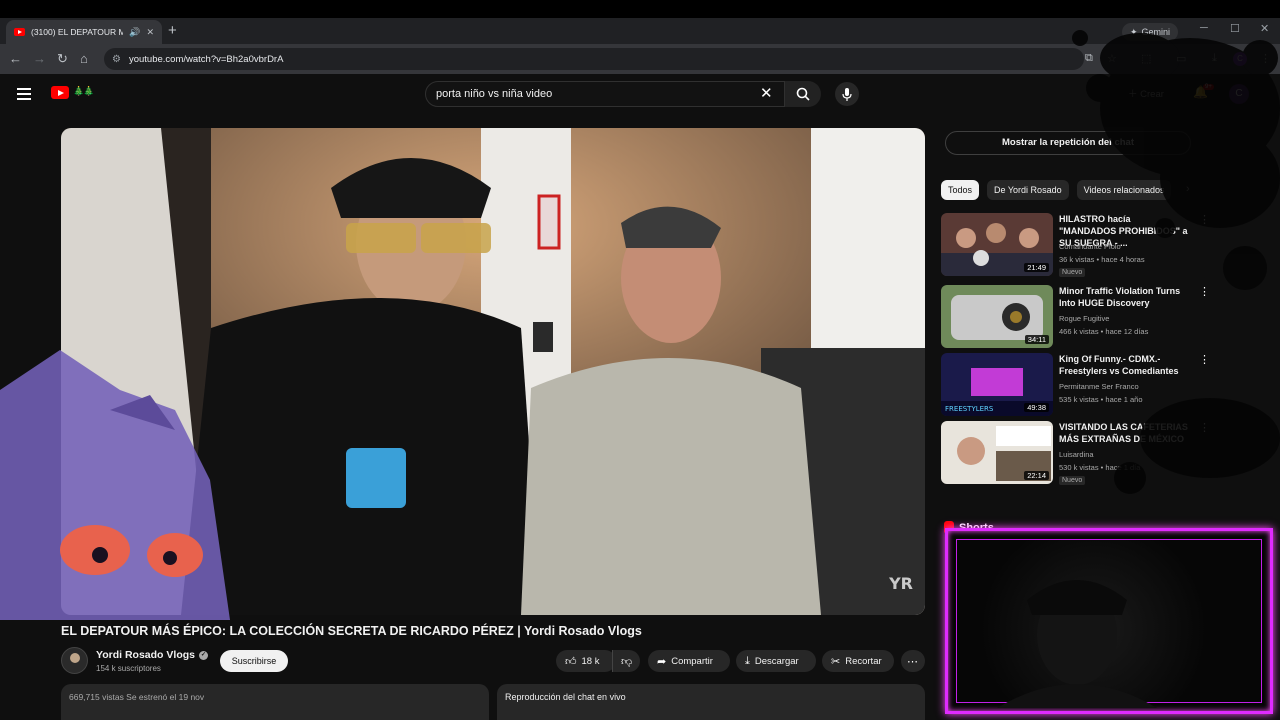 The width and height of the screenshot is (1280, 720). Describe the element at coordinates (662, 661) in the screenshot. I see `share-arrow-icon: ➦` at that location.